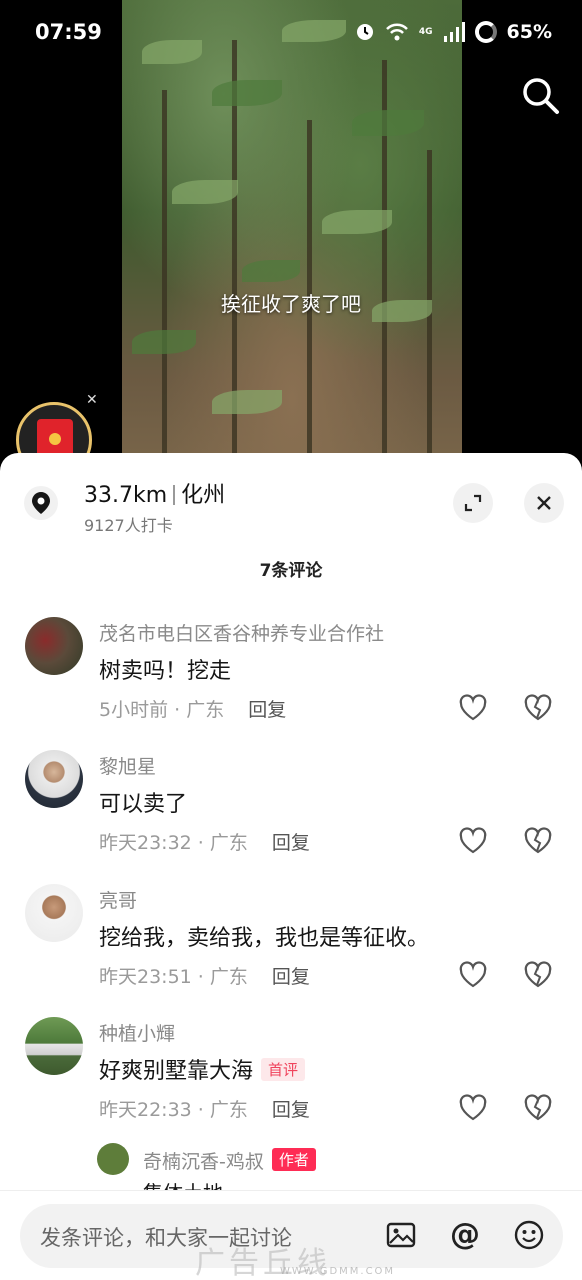 The width and height of the screenshot is (582, 1280). What do you see at coordinates (364, 32) in the screenshot?
I see `alarm-icon` at bounding box center [364, 32].